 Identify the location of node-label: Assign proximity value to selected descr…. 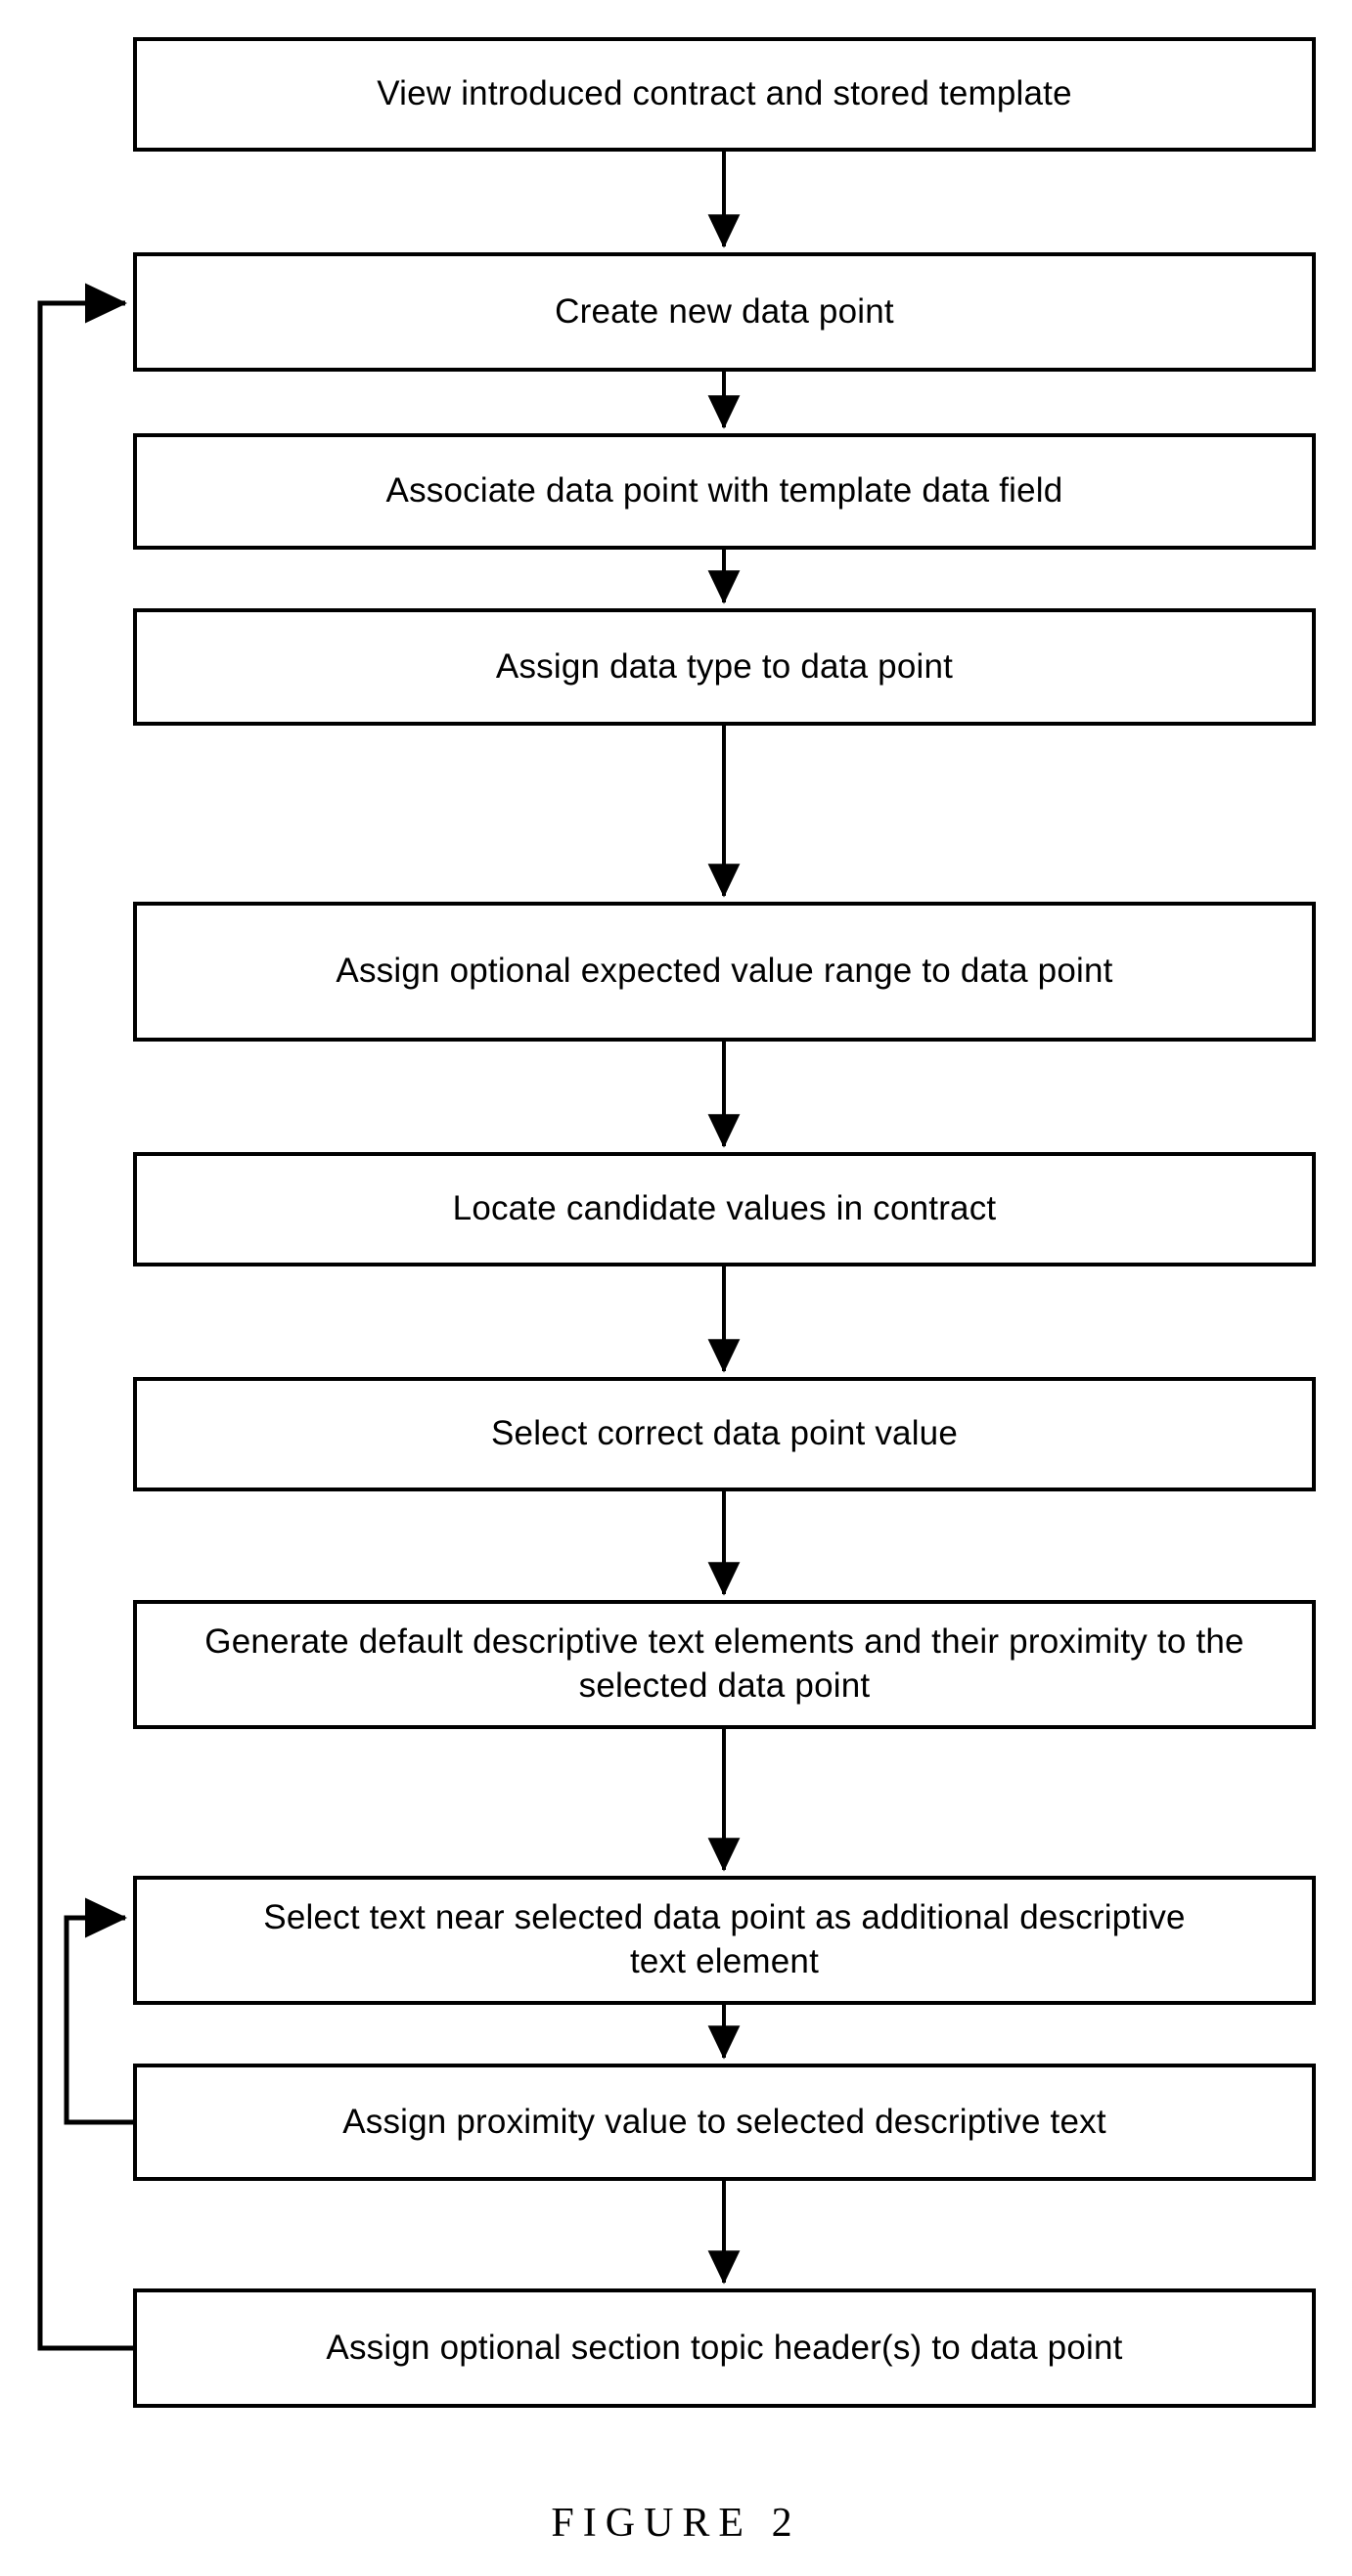
(724, 2121).